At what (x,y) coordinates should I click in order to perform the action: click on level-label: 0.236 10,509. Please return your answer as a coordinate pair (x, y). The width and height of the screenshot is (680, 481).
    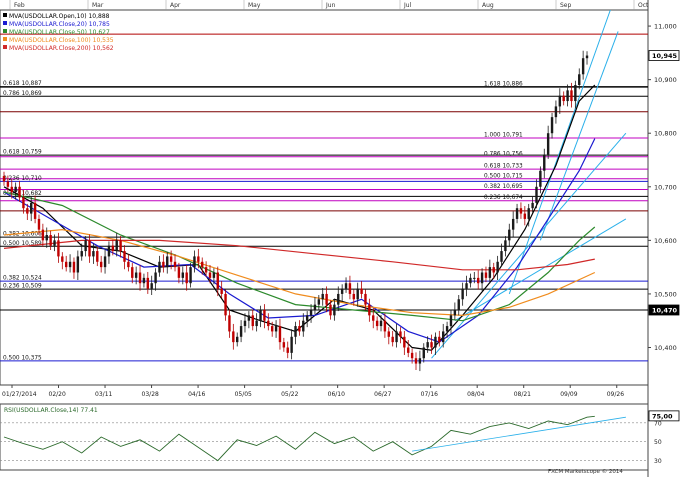
    Looking at the image, I should click on (22, 287).